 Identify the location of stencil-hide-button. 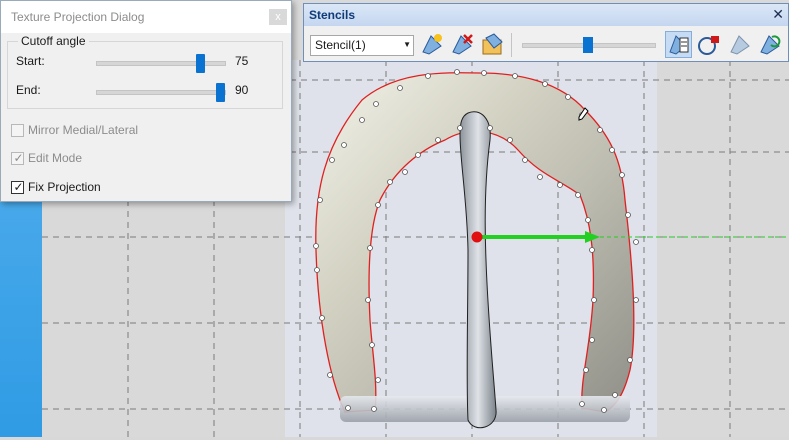
(739, 44).